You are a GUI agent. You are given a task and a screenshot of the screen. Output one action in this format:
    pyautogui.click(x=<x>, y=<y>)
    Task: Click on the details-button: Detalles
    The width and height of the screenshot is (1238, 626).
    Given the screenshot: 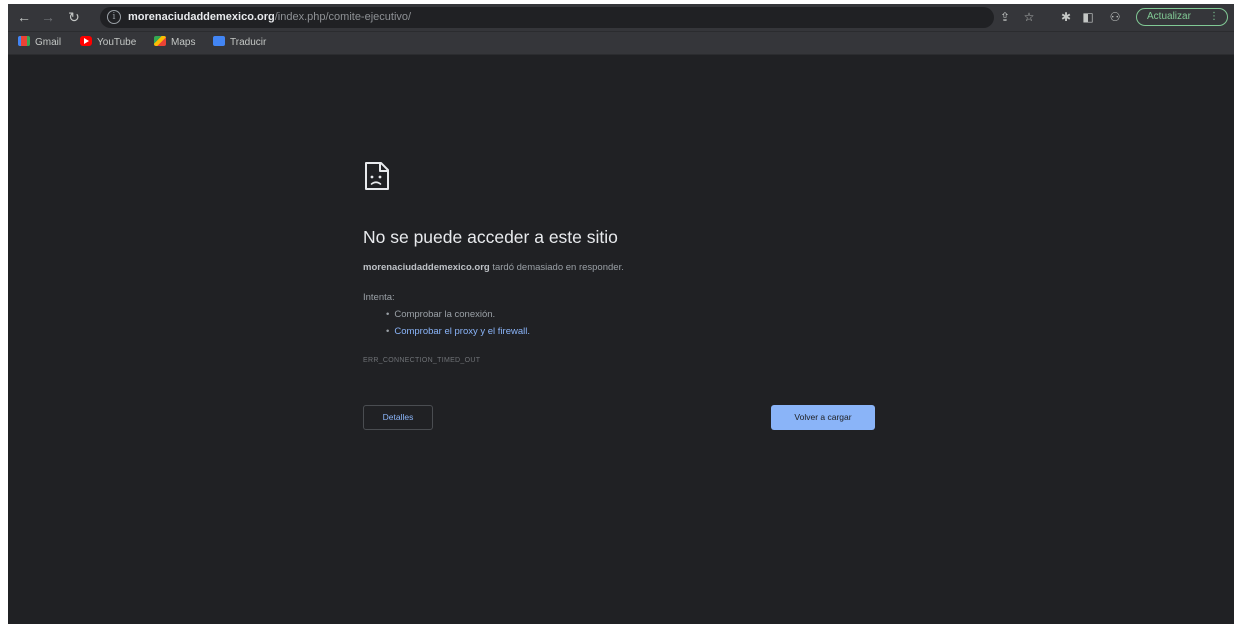 What is the action you would take?
    pyautogui.click(x=398, y=417)
    